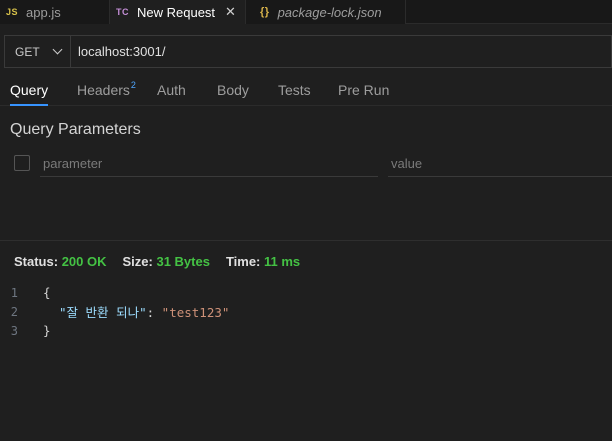 The image size is (612, 441). I want to click on size-label: Size:, so click(137, 261).